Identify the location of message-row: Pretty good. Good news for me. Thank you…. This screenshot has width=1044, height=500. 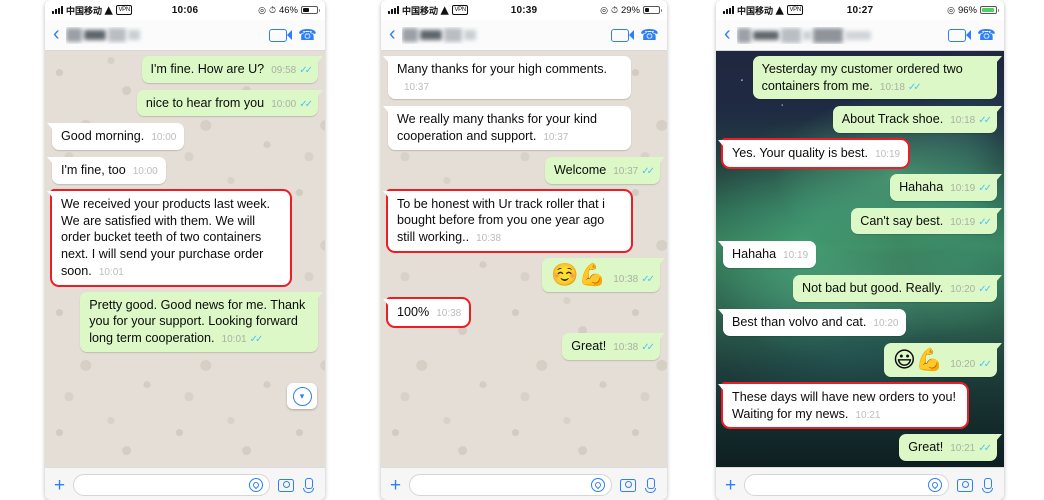
(187, 321).